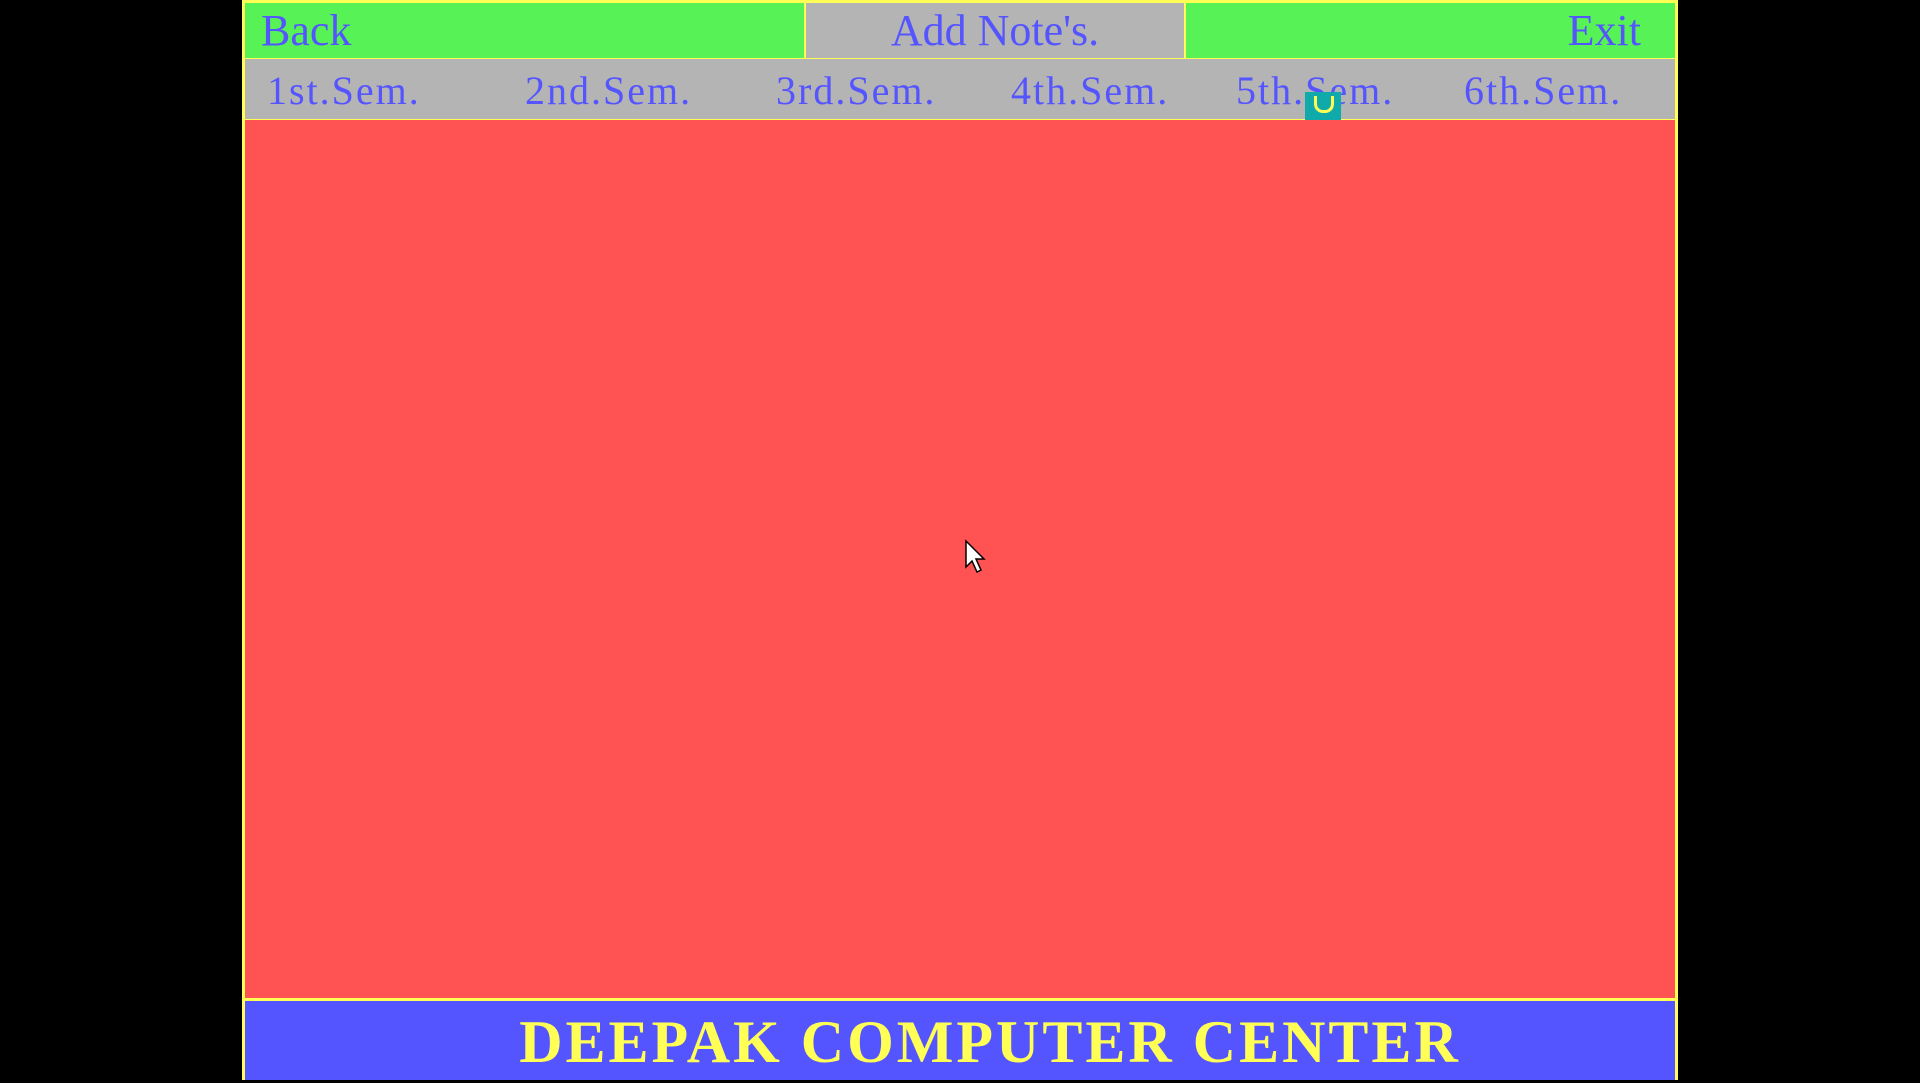  Describe the element at coordinates (1604, 30) in the screenshot. I see `exit-button: Exit` at that location.